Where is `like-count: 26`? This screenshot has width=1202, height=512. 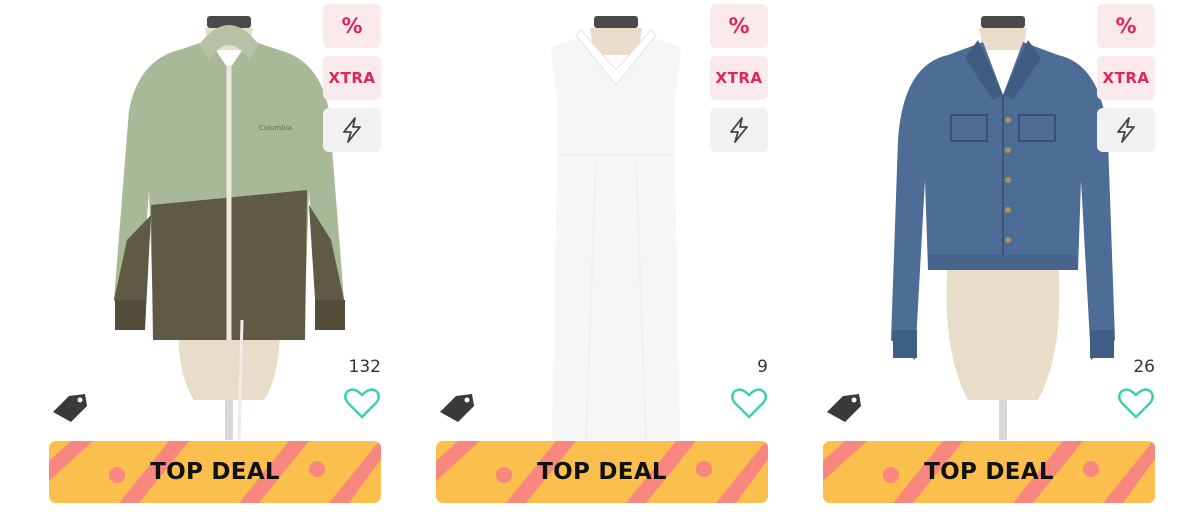
like-count: 26 is located at coordinates (1144, 367).